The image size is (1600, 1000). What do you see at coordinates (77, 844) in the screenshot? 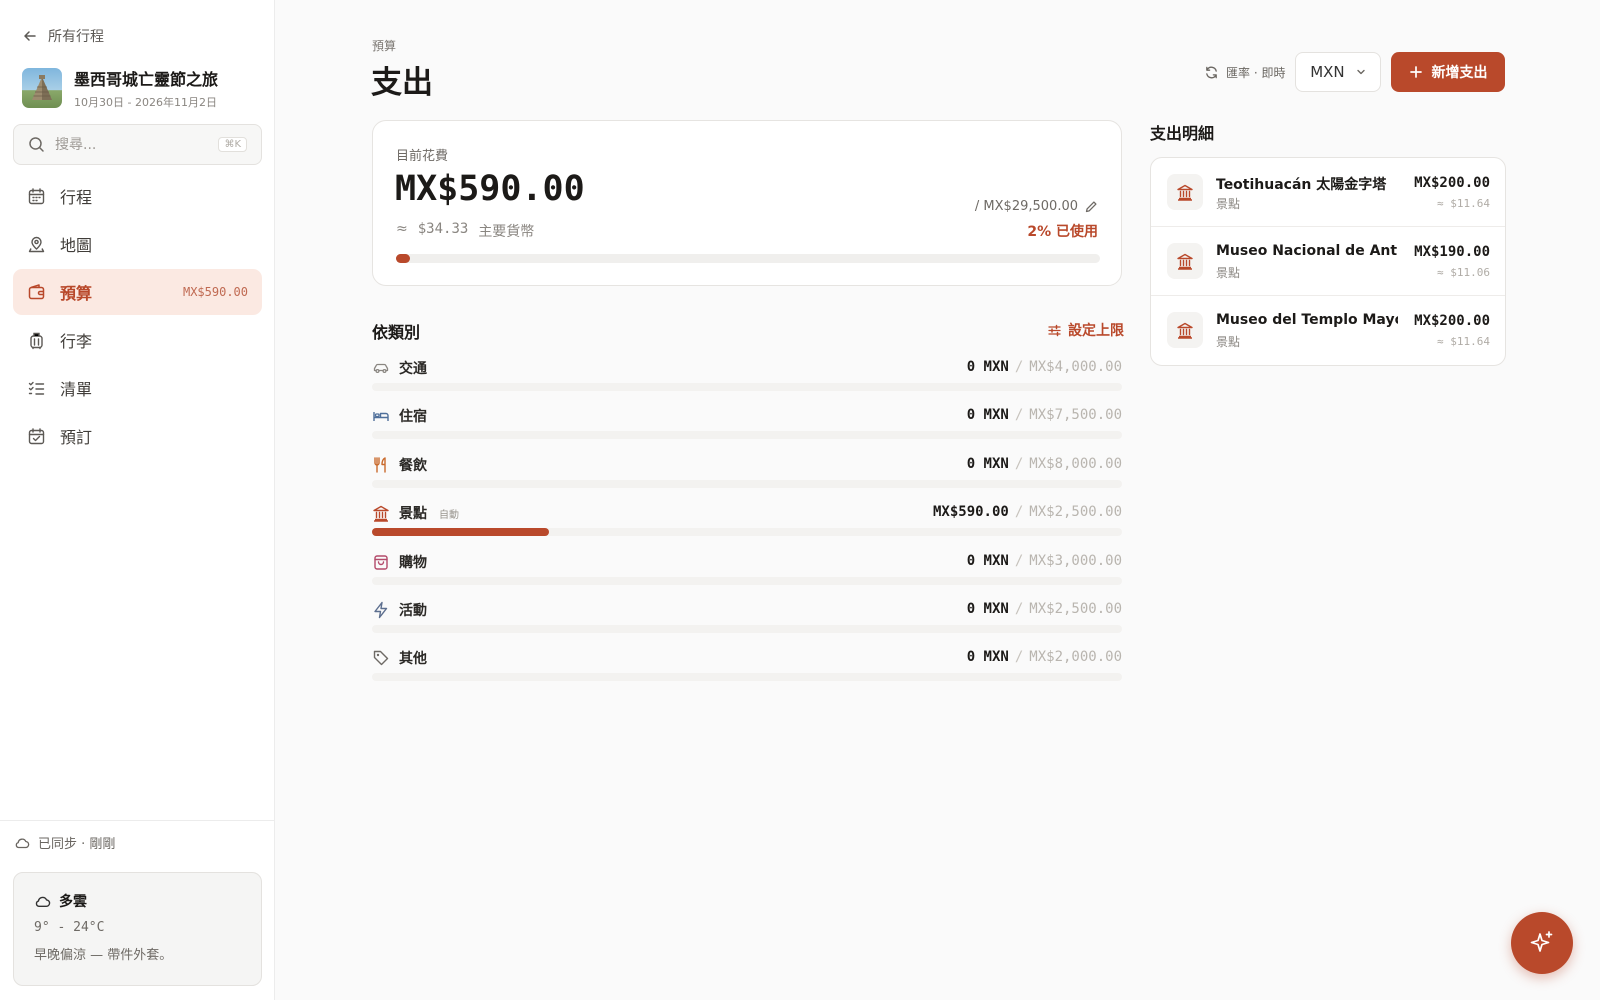
I see `sync-status-text: 已同步 · 剛剛` at bounding box center [77, 844].